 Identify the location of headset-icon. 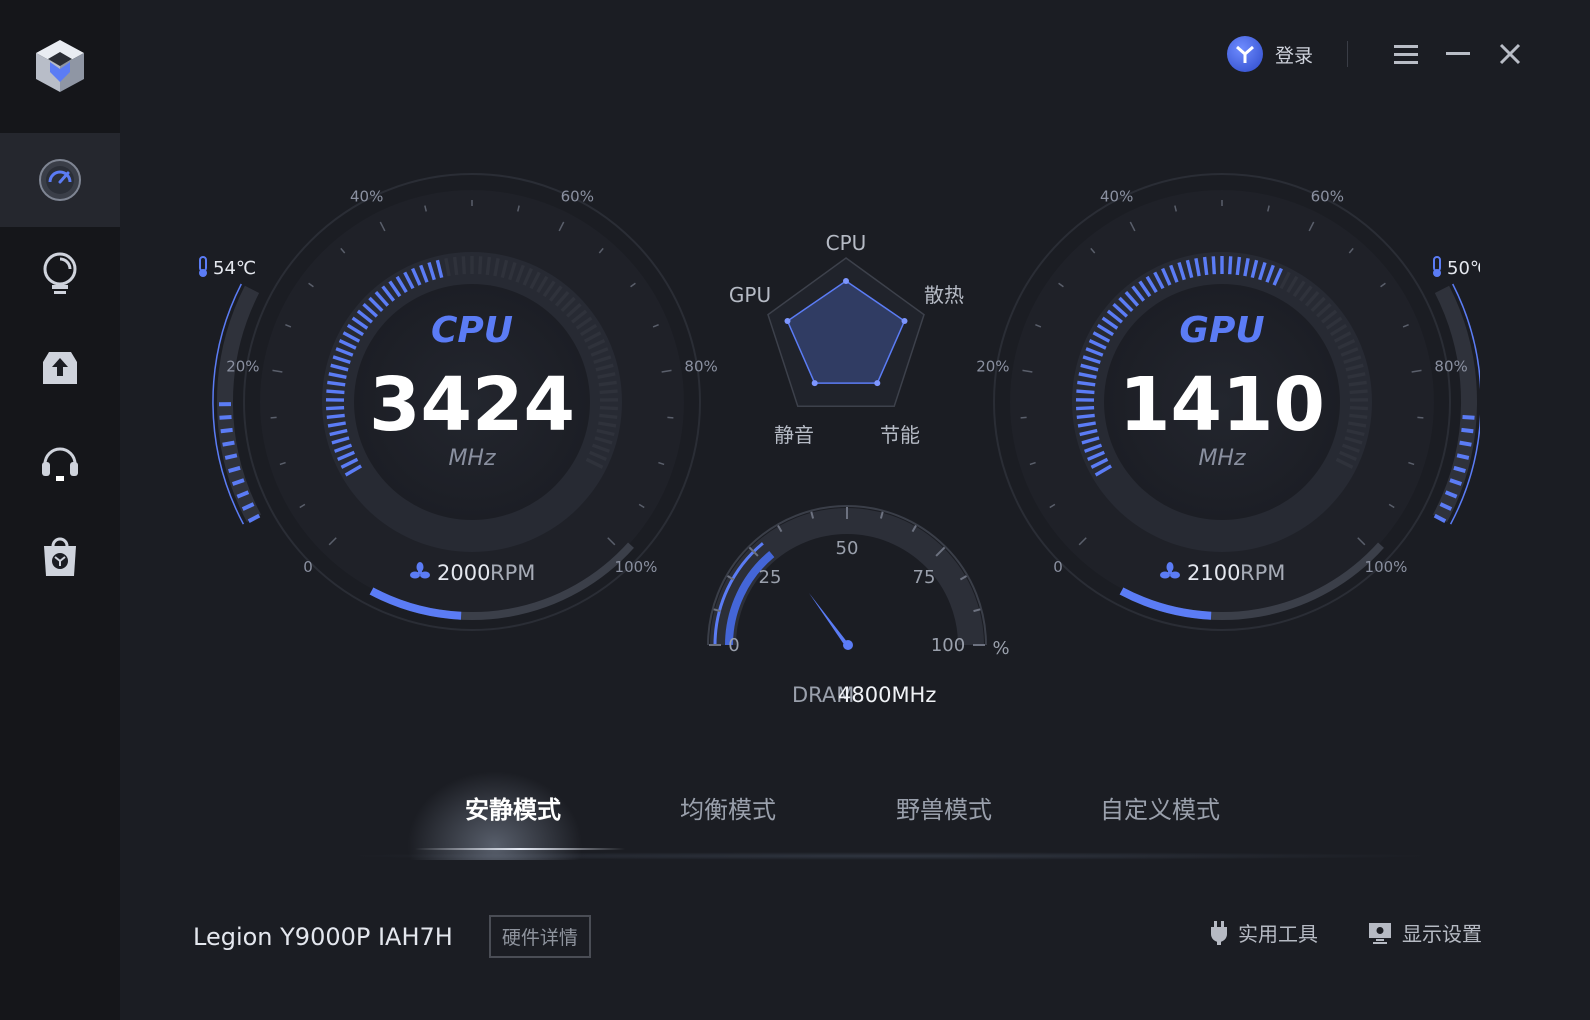
(60, 464).